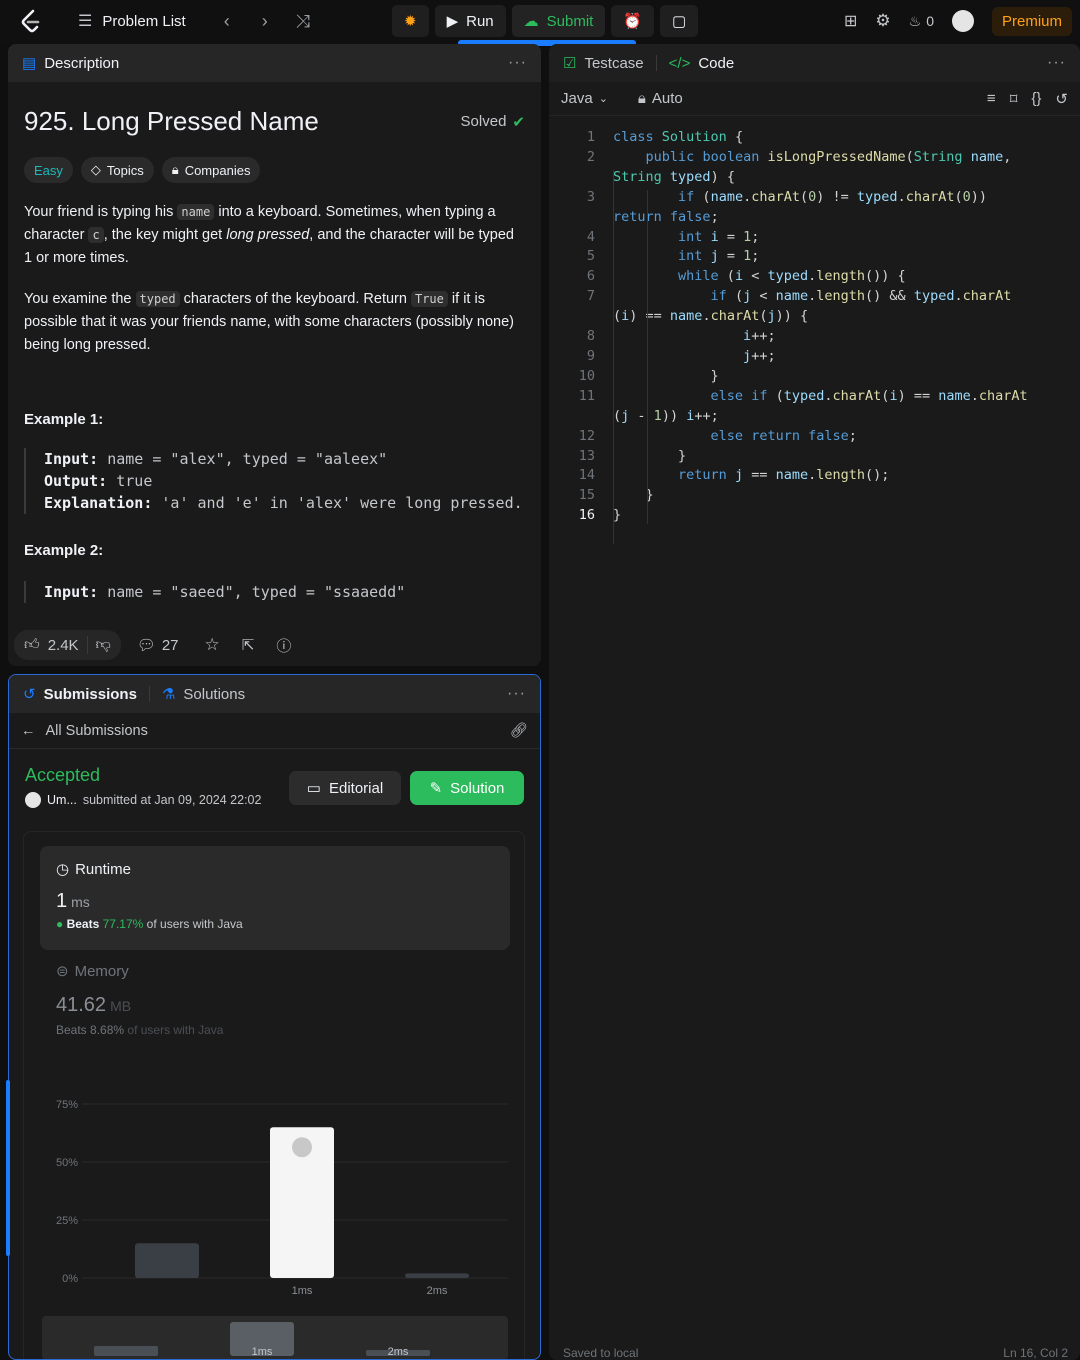 The width and height of the screenshot is (1080, 1360). What do you see at coordinates (437, 1291) in the screenshot?
I see `x-tick-label: 2ms` at bounding box center [437, 1291].